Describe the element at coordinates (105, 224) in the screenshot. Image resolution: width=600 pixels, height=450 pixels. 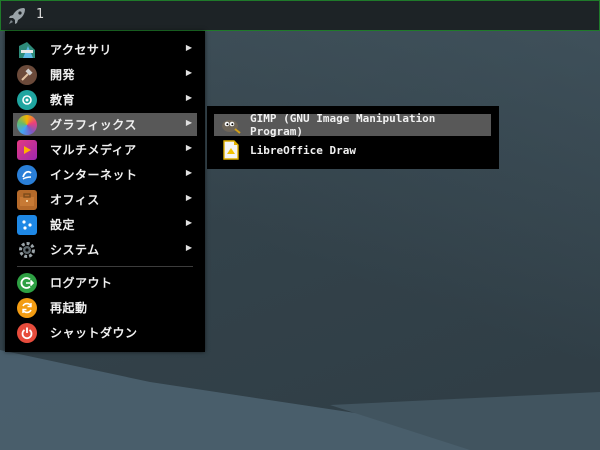
I see `menu-item-settings: 設定 ▶` at that location.